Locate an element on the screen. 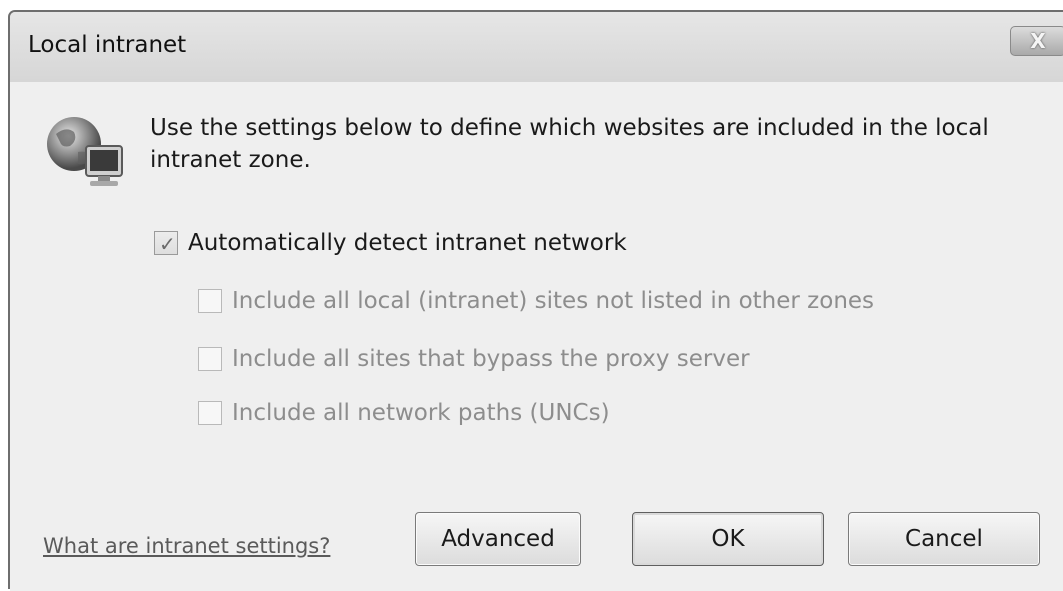 This screenshot has width=1063, height=591. title-bar: Local intranet X is located at coordinates (536, 47).